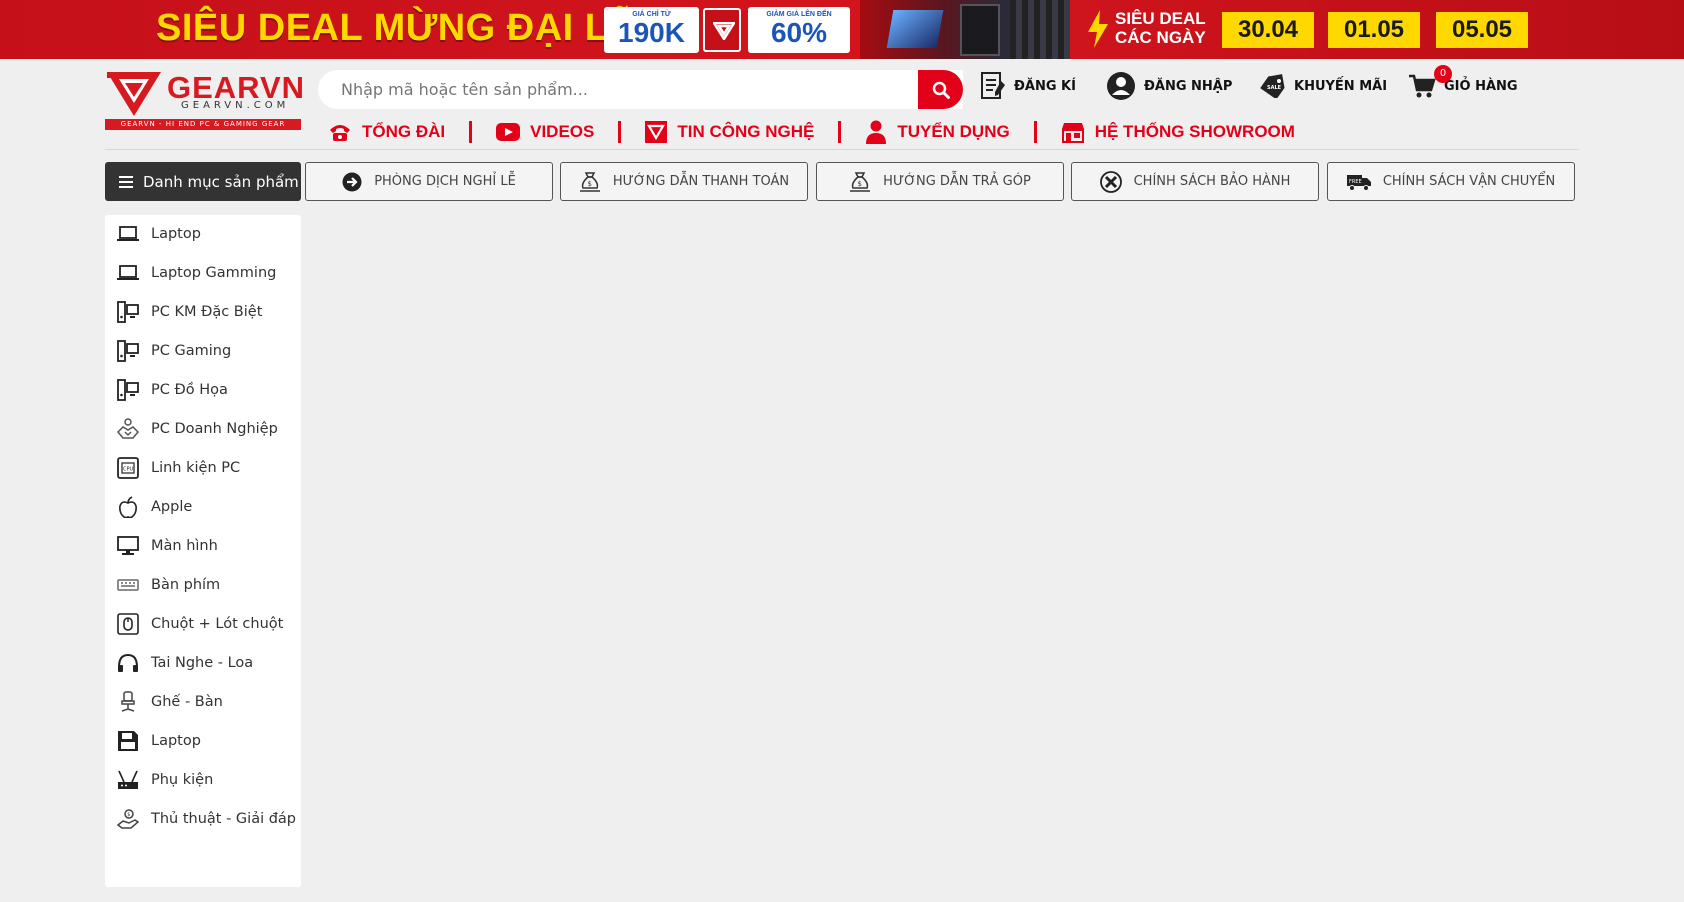 The width and height of the screenshot is (1684, 902). I want to click on product-category-label: Danh mục sản phẩm, so click(221, 181).